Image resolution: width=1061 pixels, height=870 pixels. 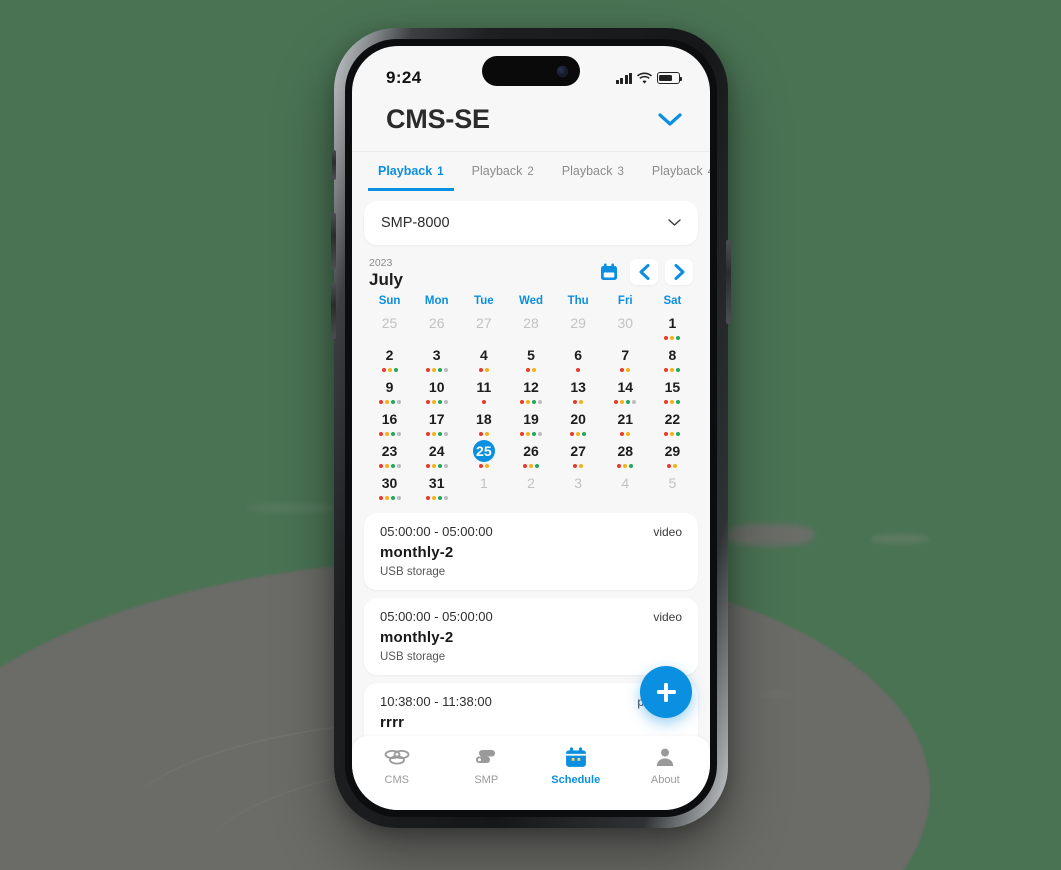 What do you see at coordinates (672, 359) in the screenshot?
I see `calendar-day: 8` at bounding box center [672, 359].